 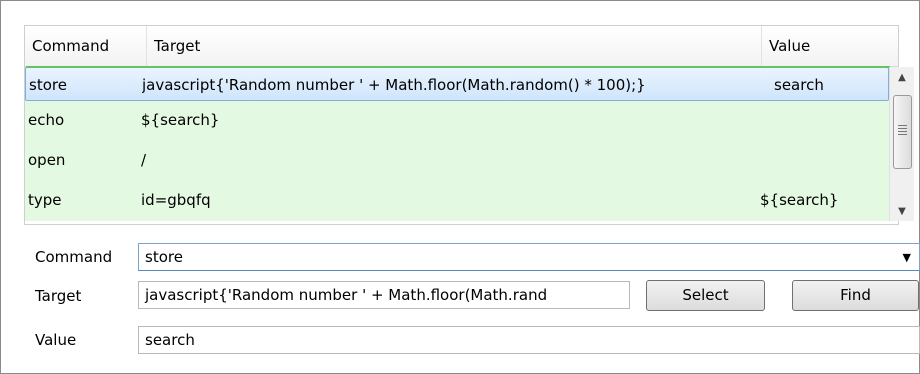 What do you see at coordinates (46, 120) in the screenshot?
I see `cell-command: echo` at bounding box center [46, 120].